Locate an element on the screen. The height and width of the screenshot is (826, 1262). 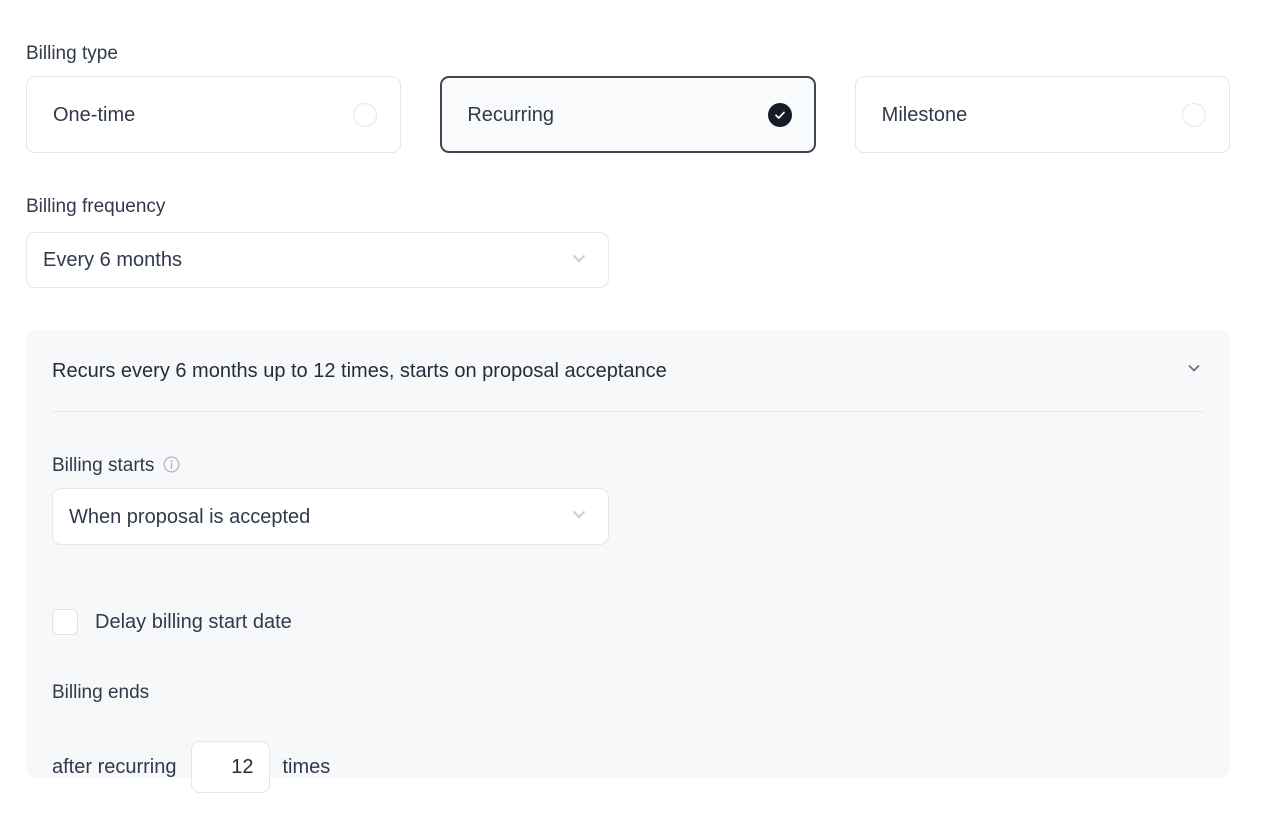
billing-ends-suffix-text: times is located at coordinates (306, 767).